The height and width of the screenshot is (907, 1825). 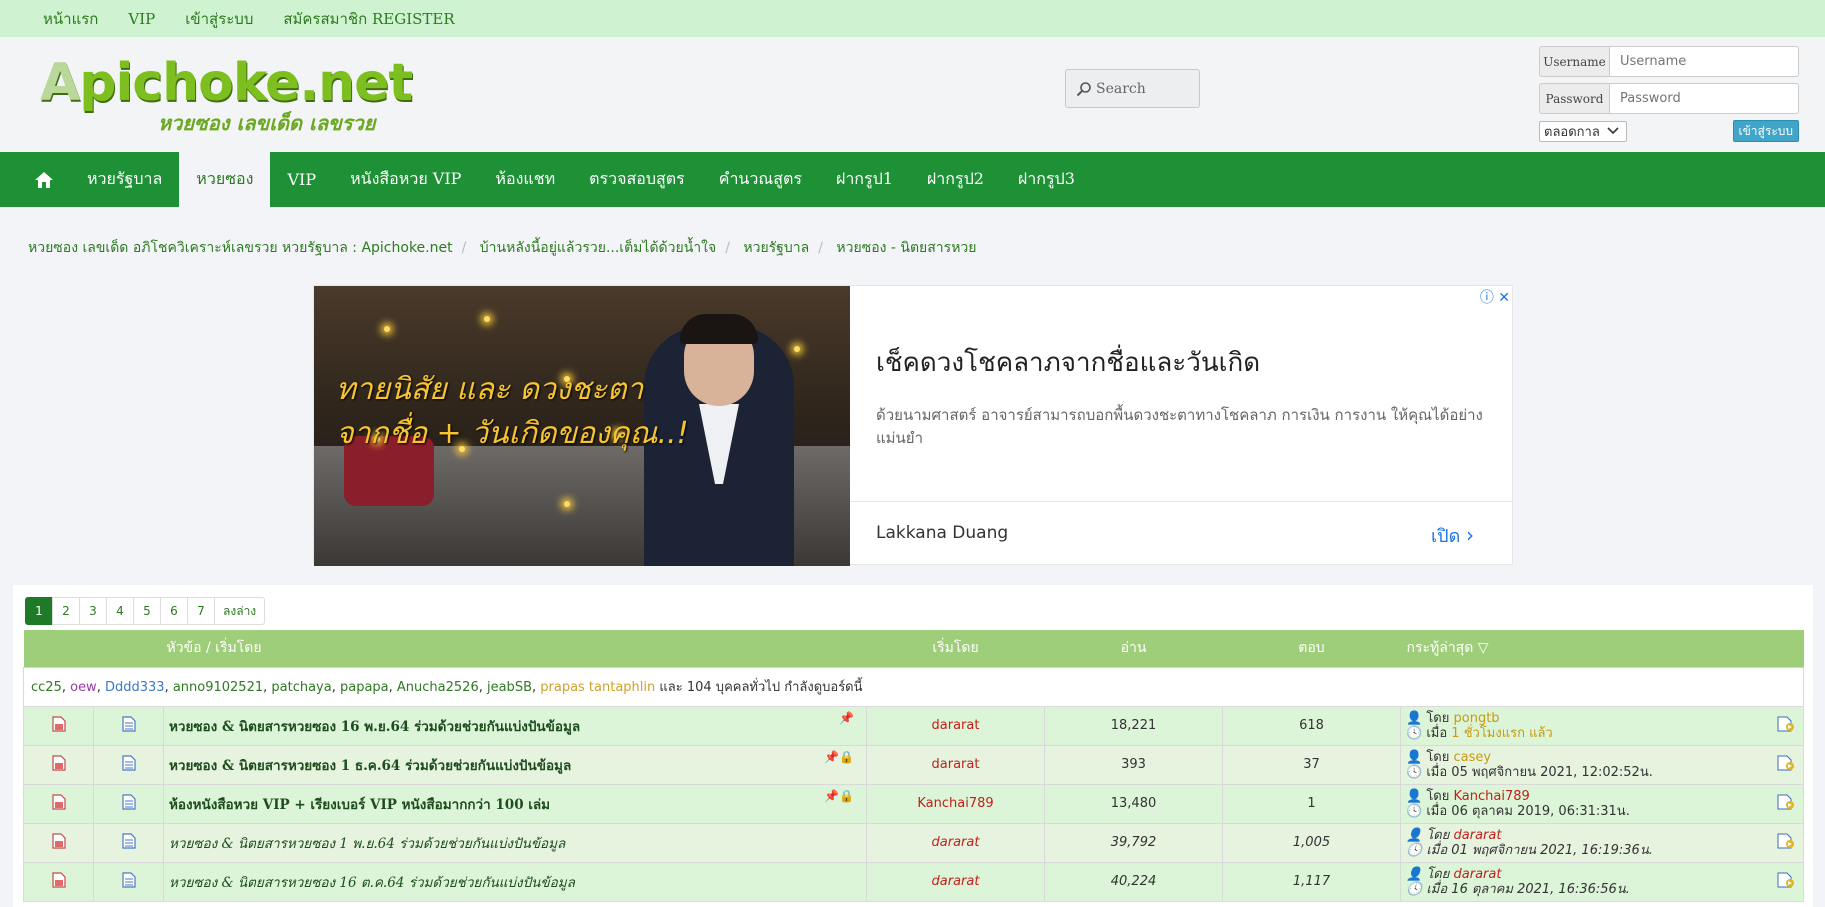 What do you see at coordinates (226, 95) in the screenshot?
I see `site-logo: Apichoke.net หวยซอง เลขเด็ด เลขรวย` at bounding box center [226, 95].